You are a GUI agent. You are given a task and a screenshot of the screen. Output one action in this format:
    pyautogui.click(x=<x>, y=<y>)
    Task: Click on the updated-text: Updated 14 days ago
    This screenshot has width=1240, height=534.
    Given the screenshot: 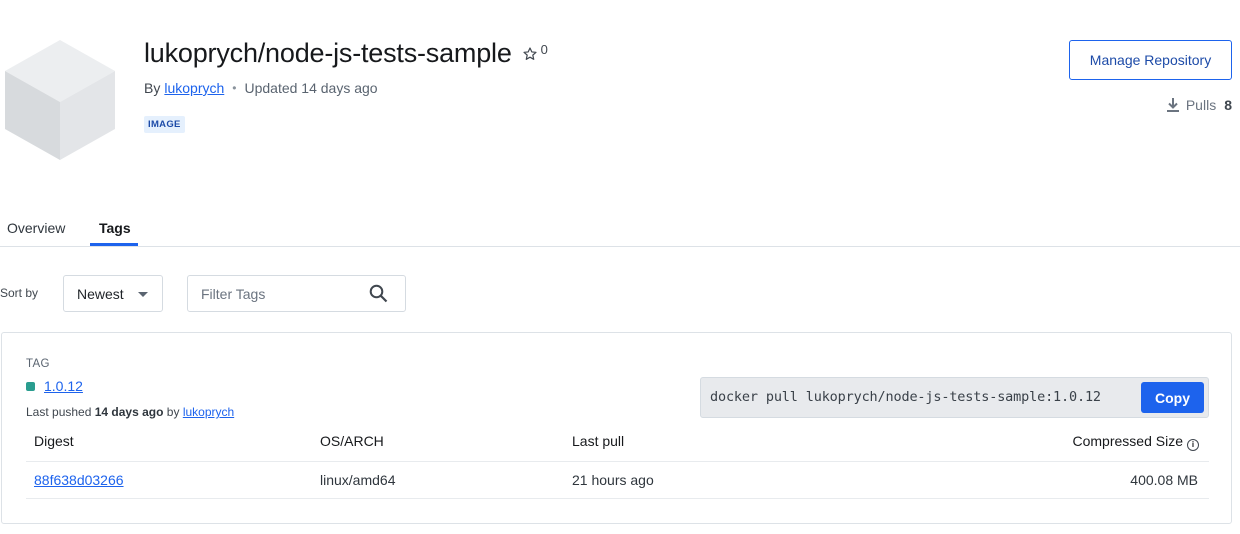 What is the action you would take?
    pyautogui.click(x=311, y=88)
    